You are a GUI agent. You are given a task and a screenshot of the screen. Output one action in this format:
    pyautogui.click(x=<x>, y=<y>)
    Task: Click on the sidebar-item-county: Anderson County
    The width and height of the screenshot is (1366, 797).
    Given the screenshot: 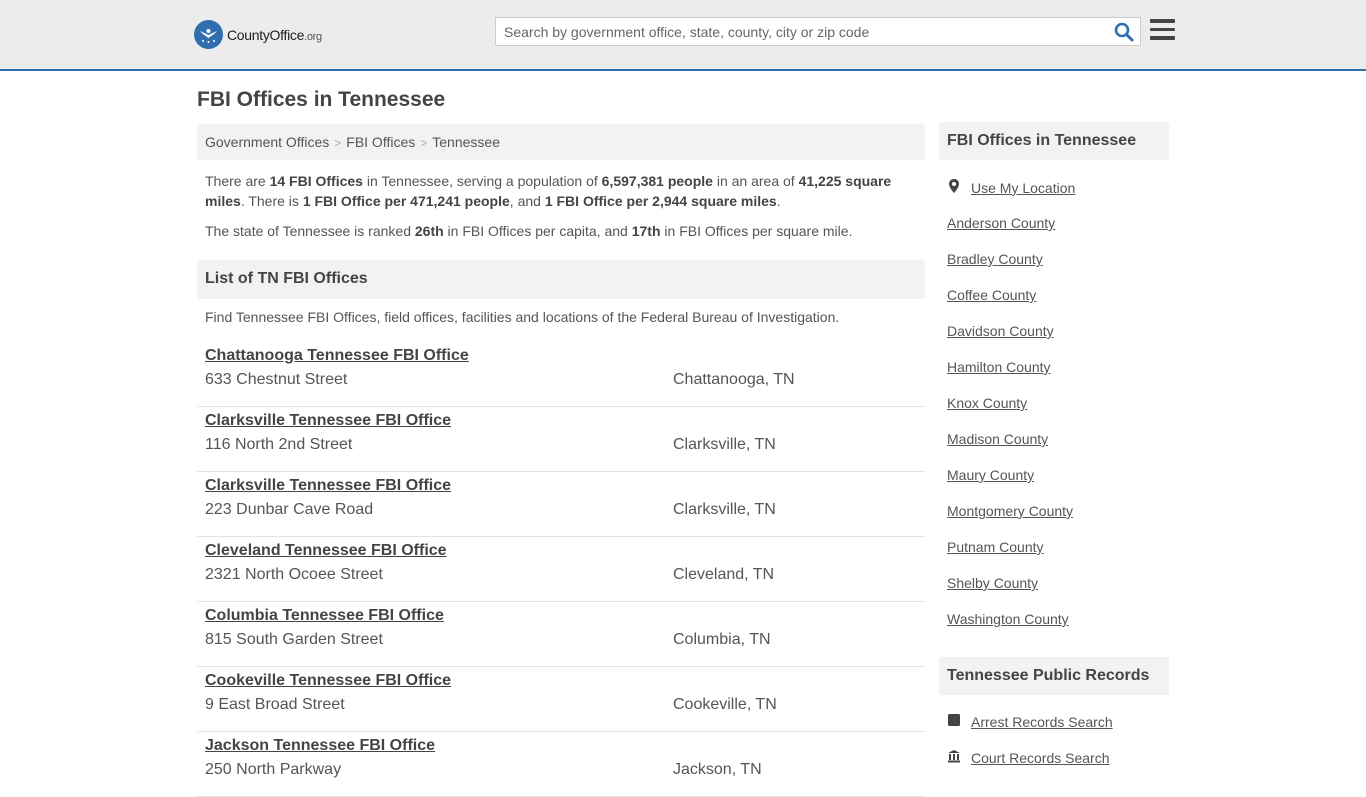 What is the action you would take?
    pyautogui.click(x=1058, y=232)
    